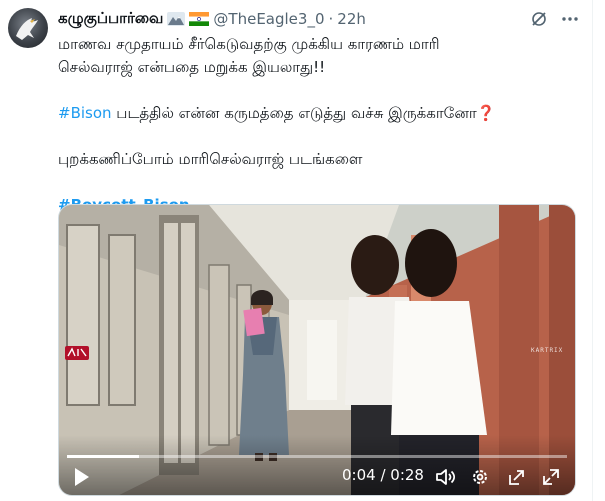  What do you see at coordinates (176, 19) in the screenshot?
I see `mountain-emoji-icon` at bounding box center [176, 19].